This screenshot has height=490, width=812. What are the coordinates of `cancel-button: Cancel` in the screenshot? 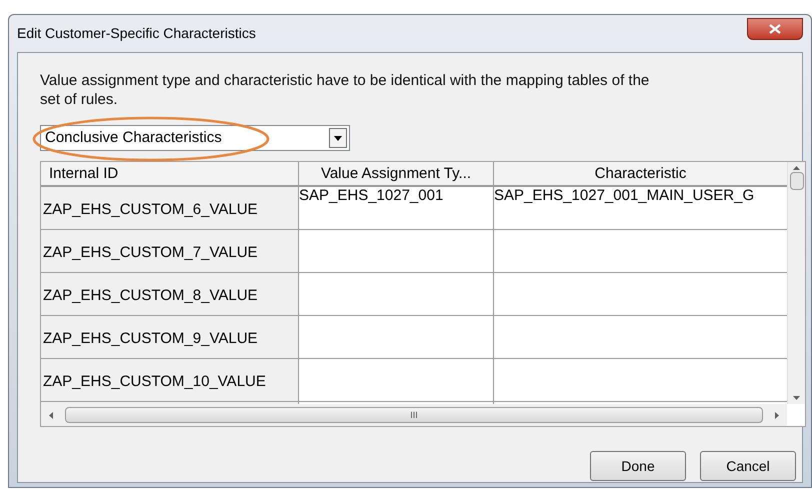 It's located at (748, 466).